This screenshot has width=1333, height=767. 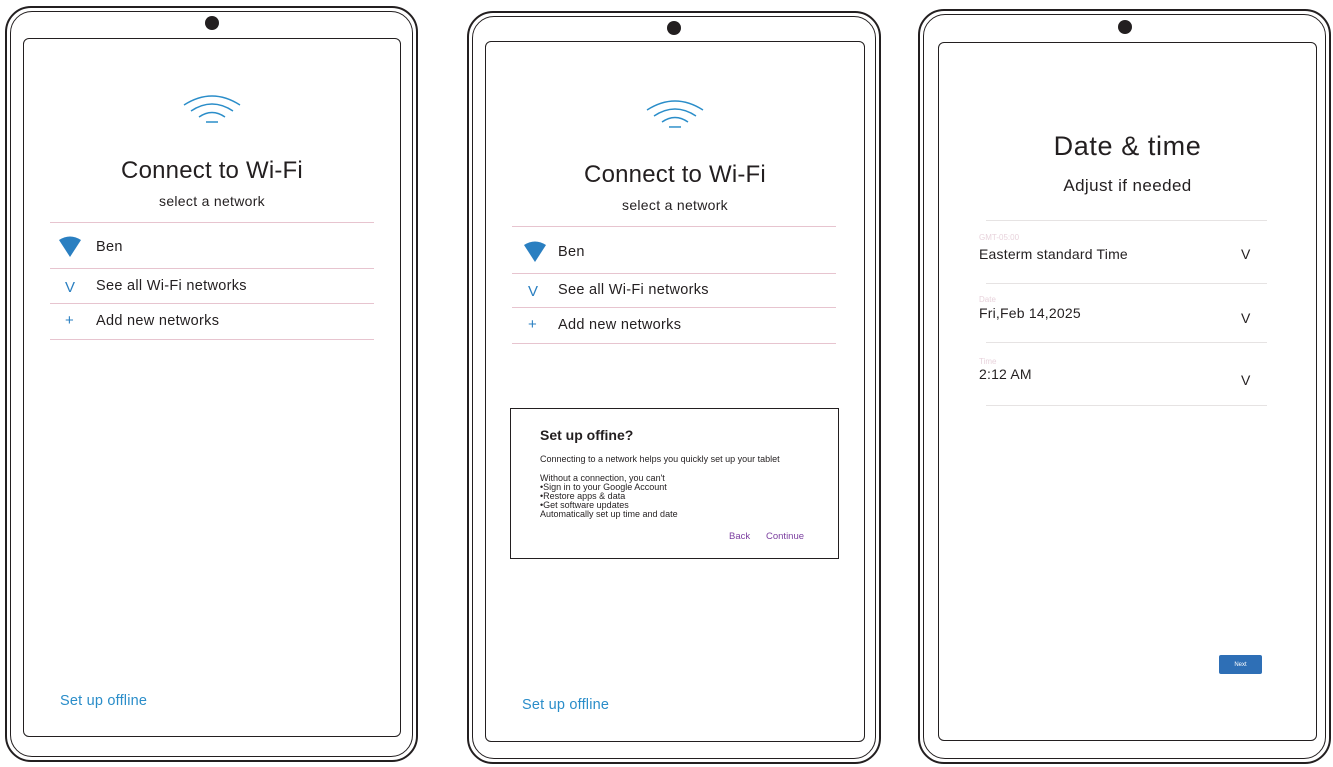 What do you see at coordinates (999, 237) in the screenshot?
I see `timezone-label: GMT-05:00` at bounding box center [999, 237].